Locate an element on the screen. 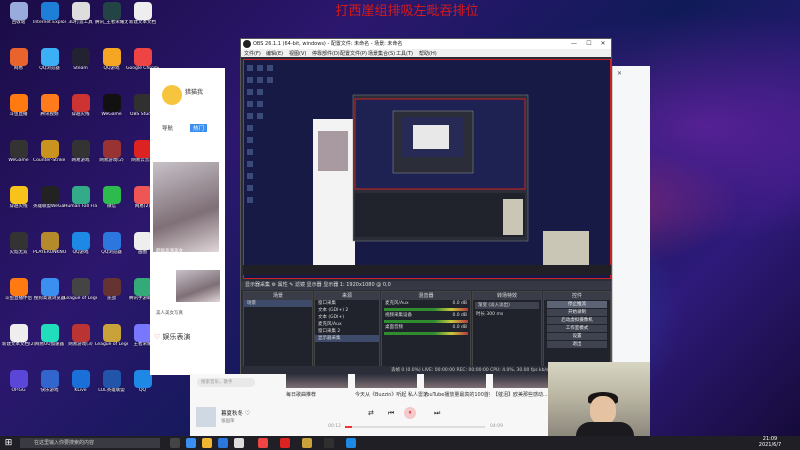  desktop-shortcut: 网易游戏(3) is located at coordinates (80, 341).